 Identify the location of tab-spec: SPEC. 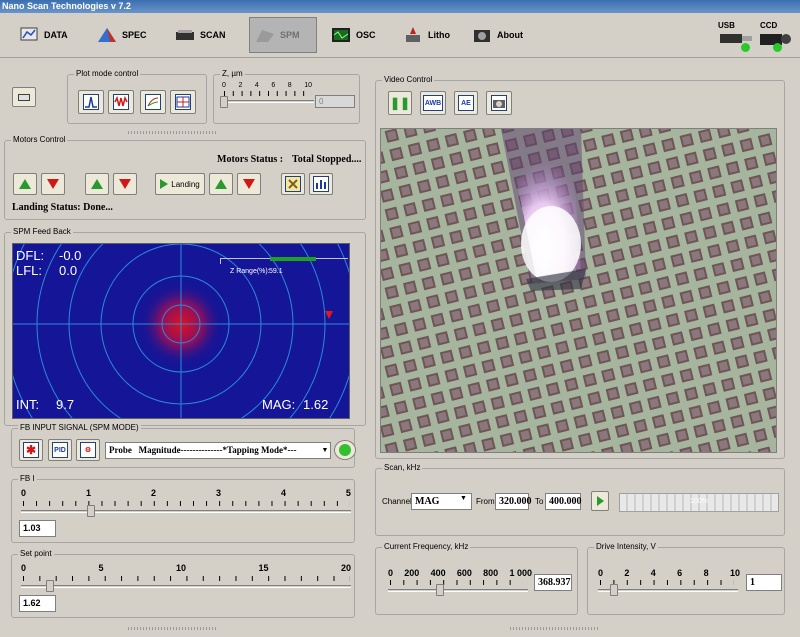
(121, 35).